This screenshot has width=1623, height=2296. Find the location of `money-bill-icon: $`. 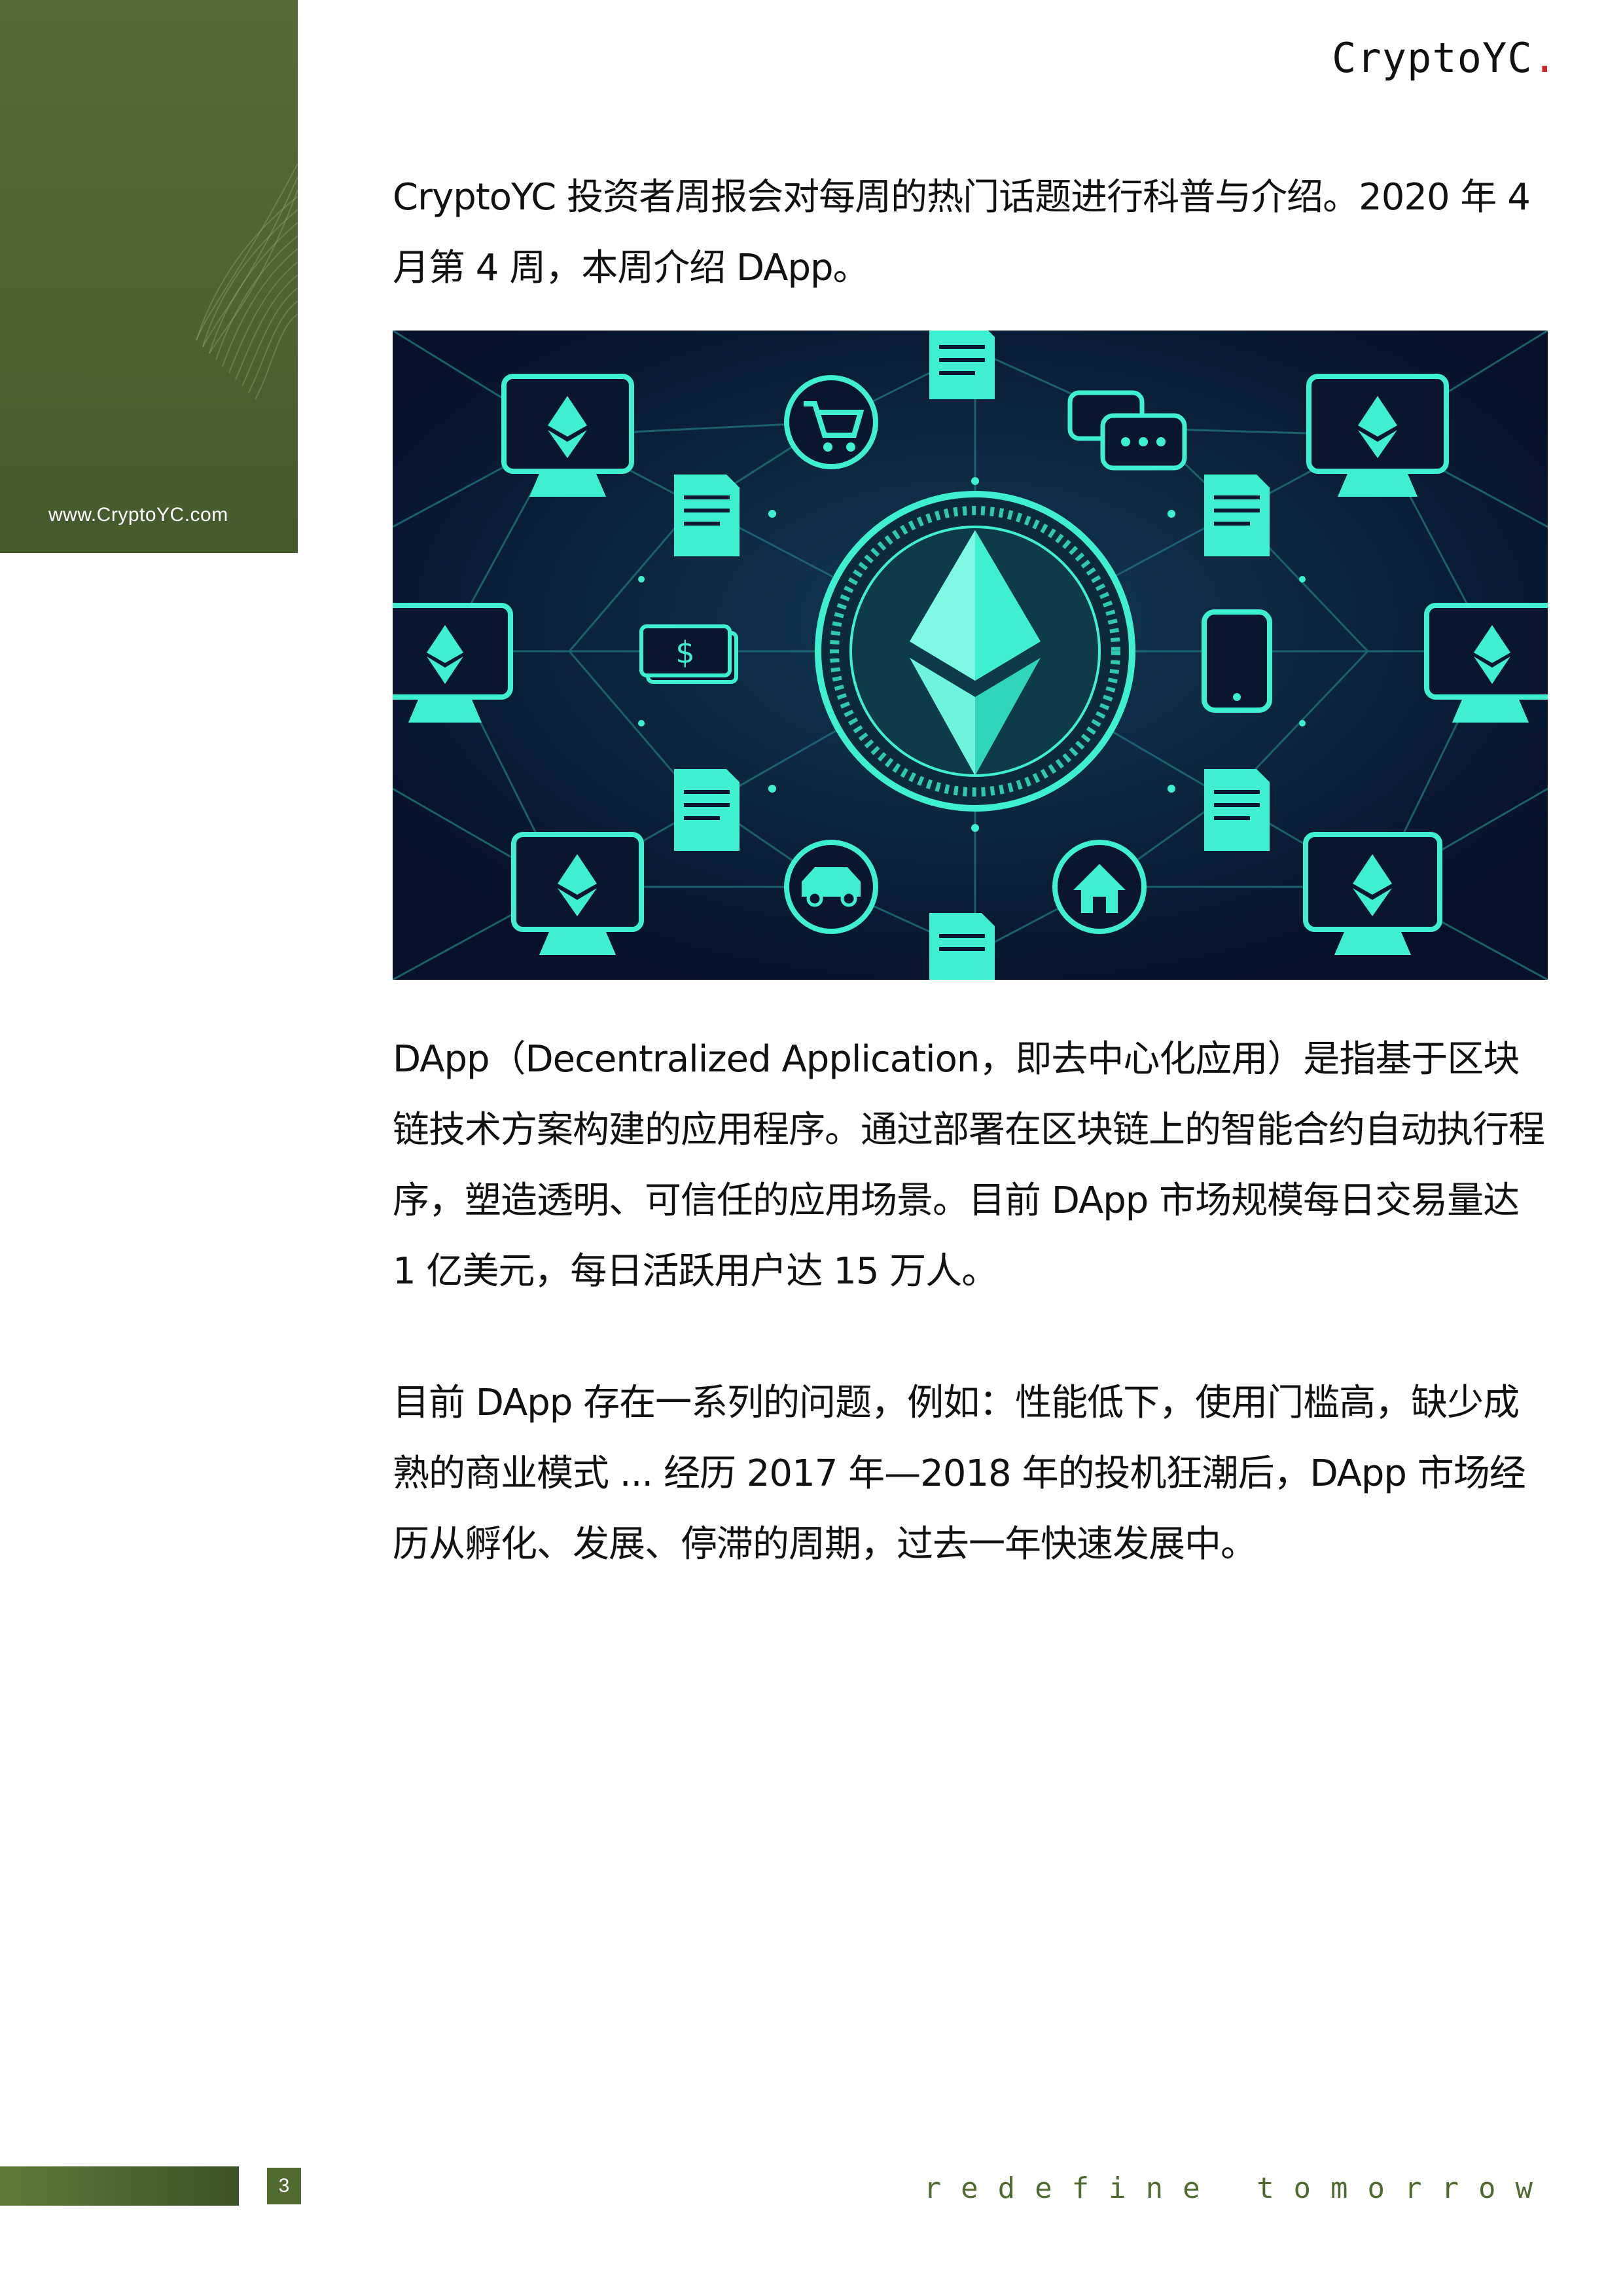

money-bill-icon: $ is located at coordinates (688, 654).